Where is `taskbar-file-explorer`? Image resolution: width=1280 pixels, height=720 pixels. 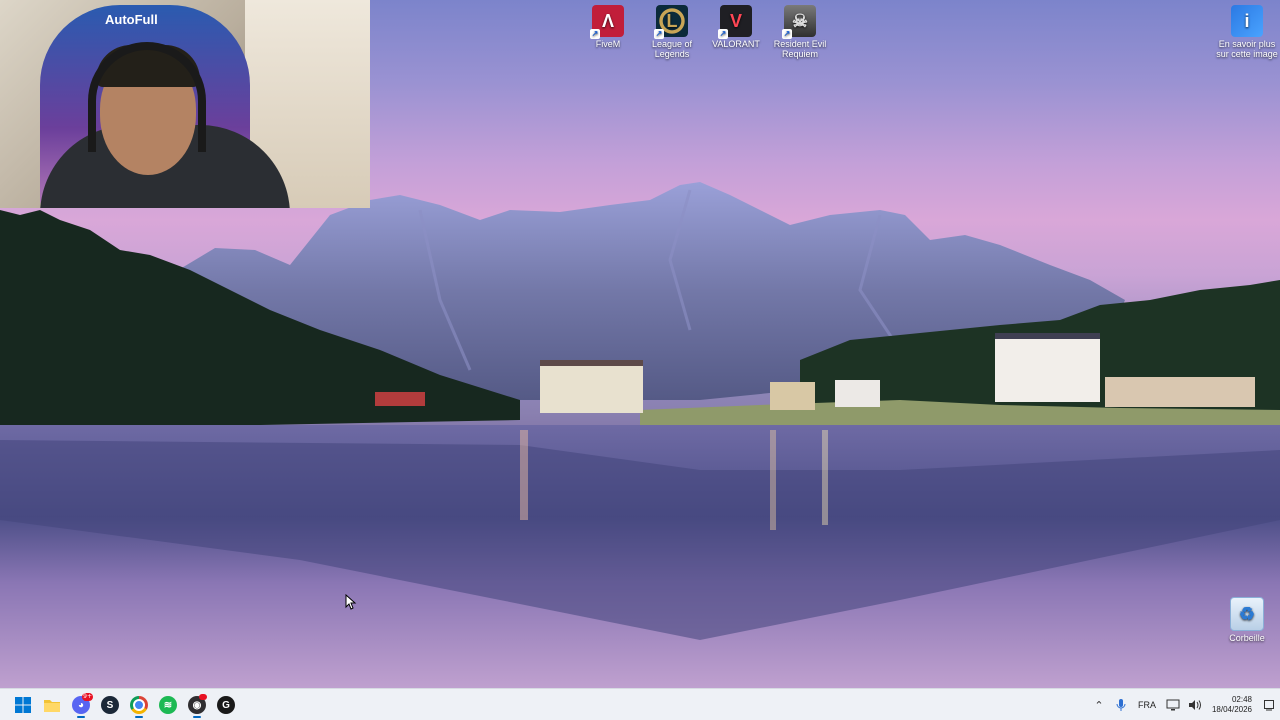
taskbar-file-explorer is located at coordinates (52, 705).